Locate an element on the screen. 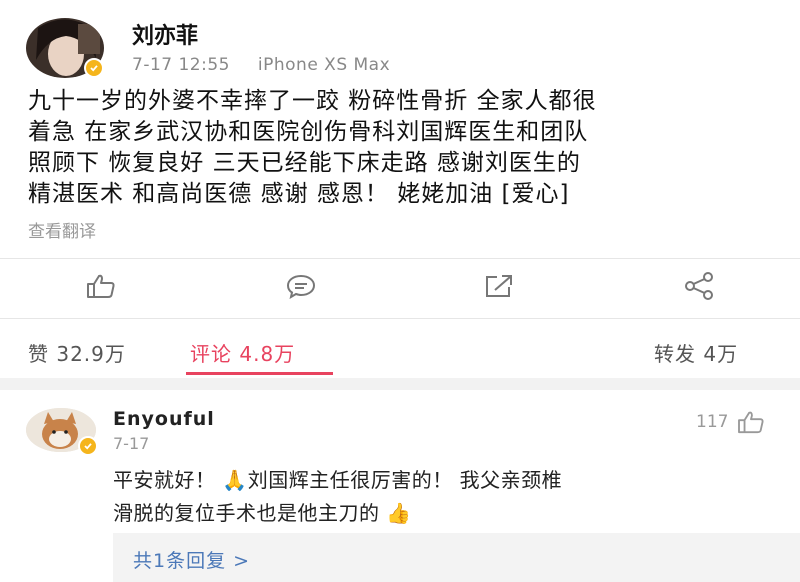 The image size is (800, 582). forward-button is located at coordinates (499, 286).